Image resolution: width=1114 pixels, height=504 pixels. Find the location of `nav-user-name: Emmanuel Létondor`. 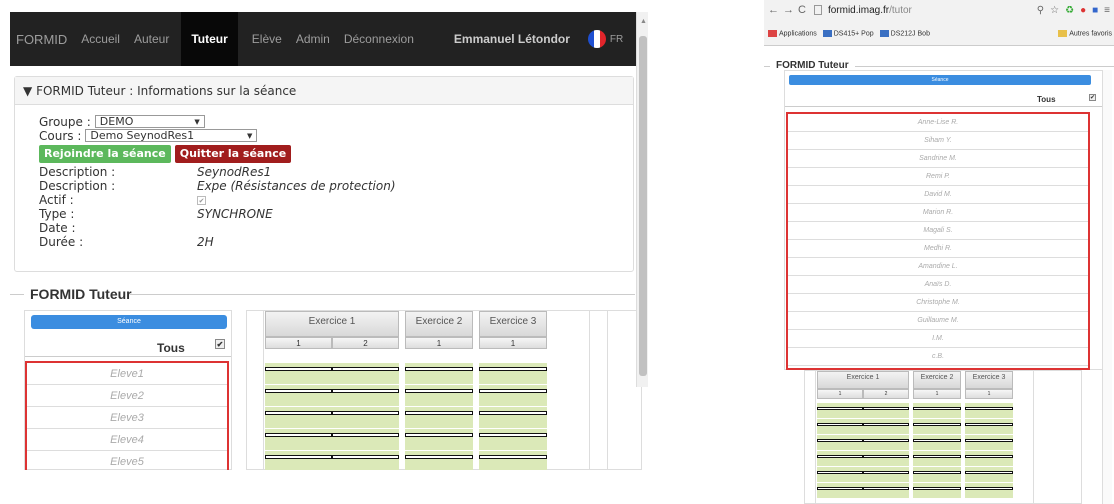

nav-user-name: Emmanuel Létondor is located at coordinates (512, 39).